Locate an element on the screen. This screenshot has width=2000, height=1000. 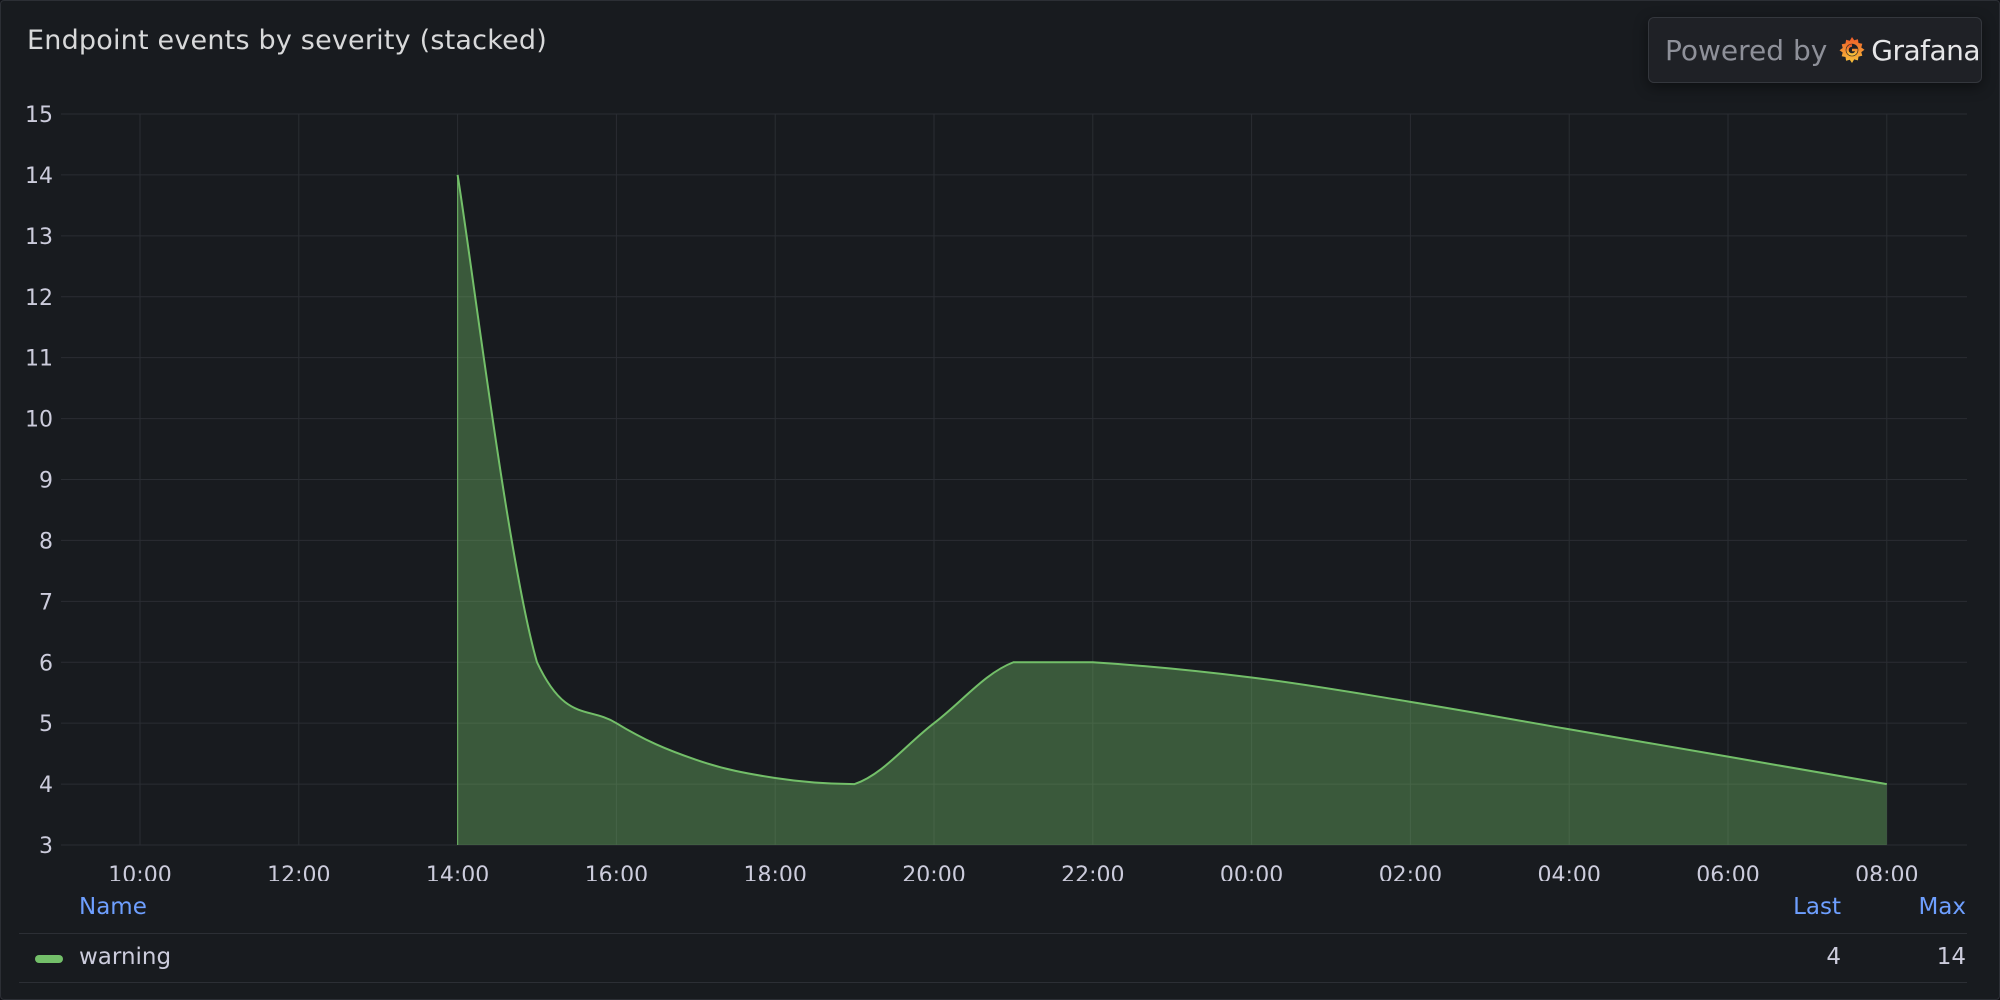
legend-row-name: warning is located at coordinates (125, 957).